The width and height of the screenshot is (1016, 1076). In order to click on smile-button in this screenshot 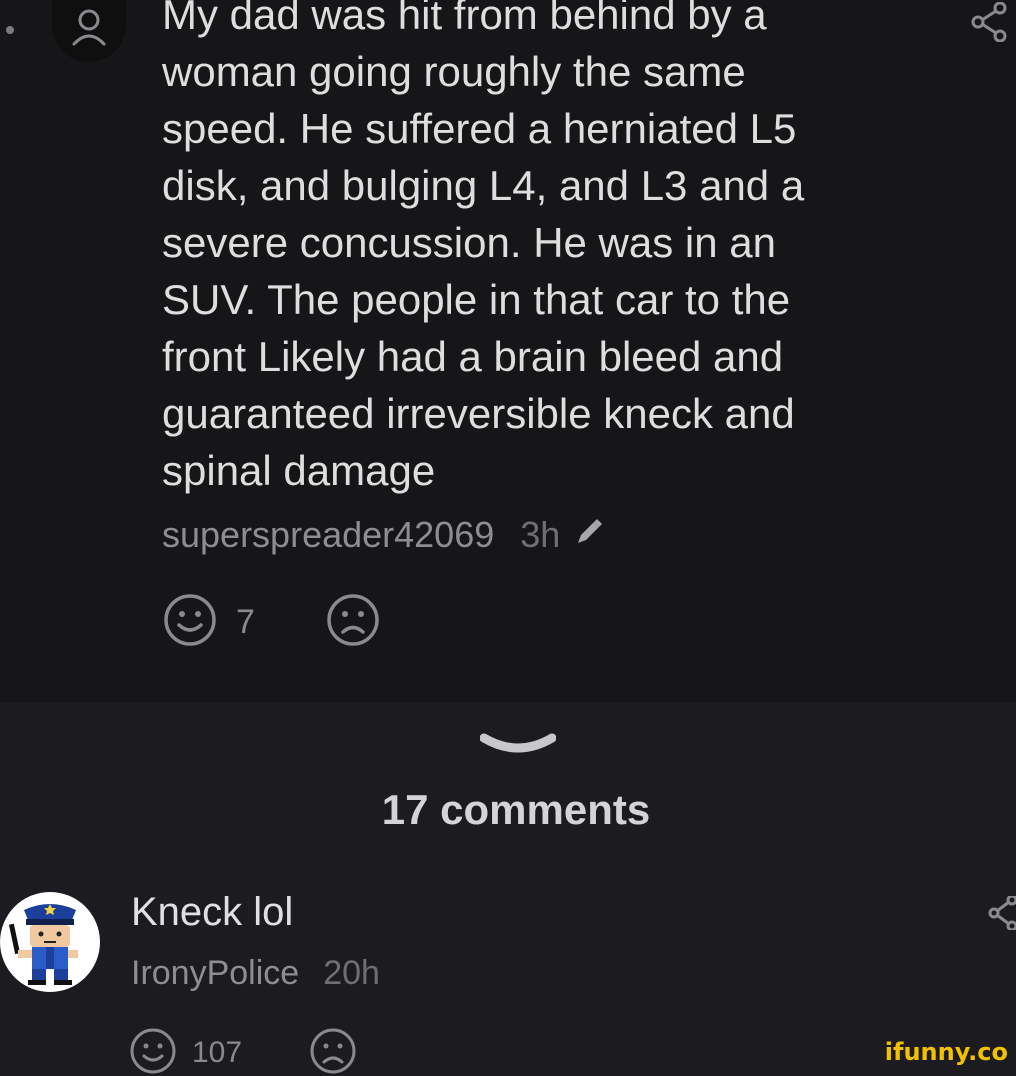, I will do `click(190, 622)`.